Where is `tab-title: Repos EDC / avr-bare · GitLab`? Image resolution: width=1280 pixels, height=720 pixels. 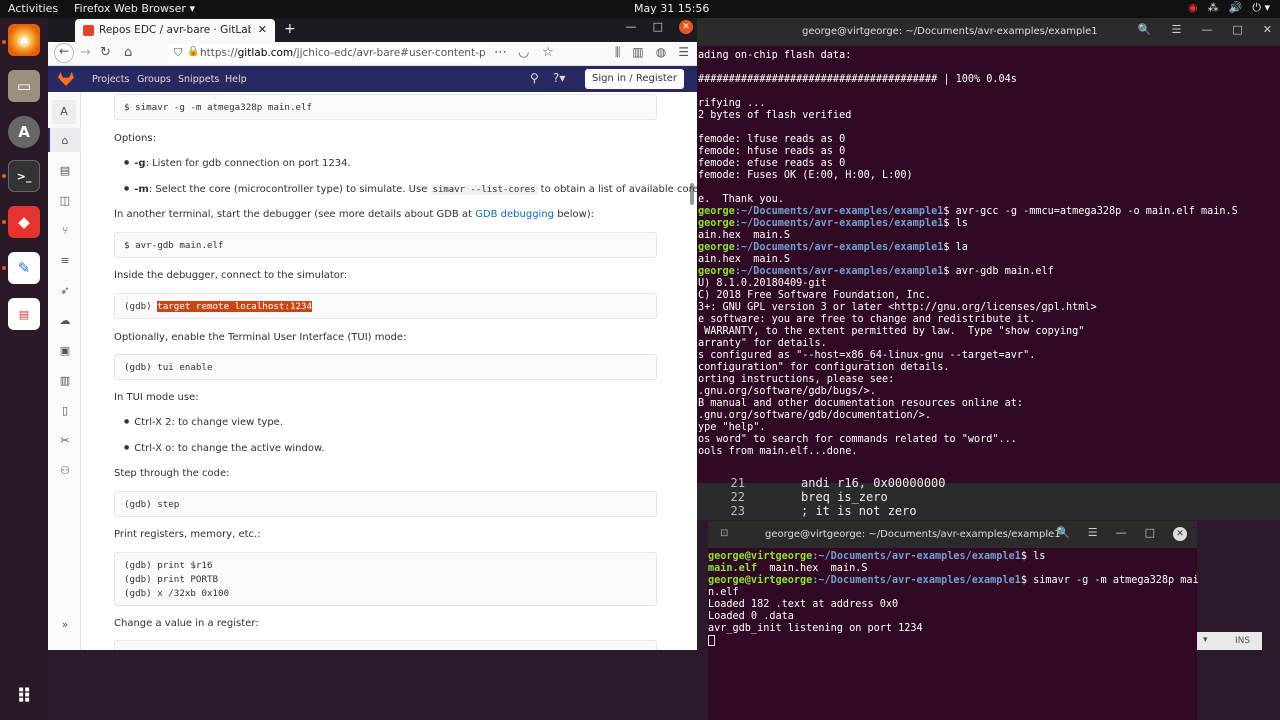 tab-title: Repos EDC / avr-bare · GitLab is located at coordinates (175, 30).